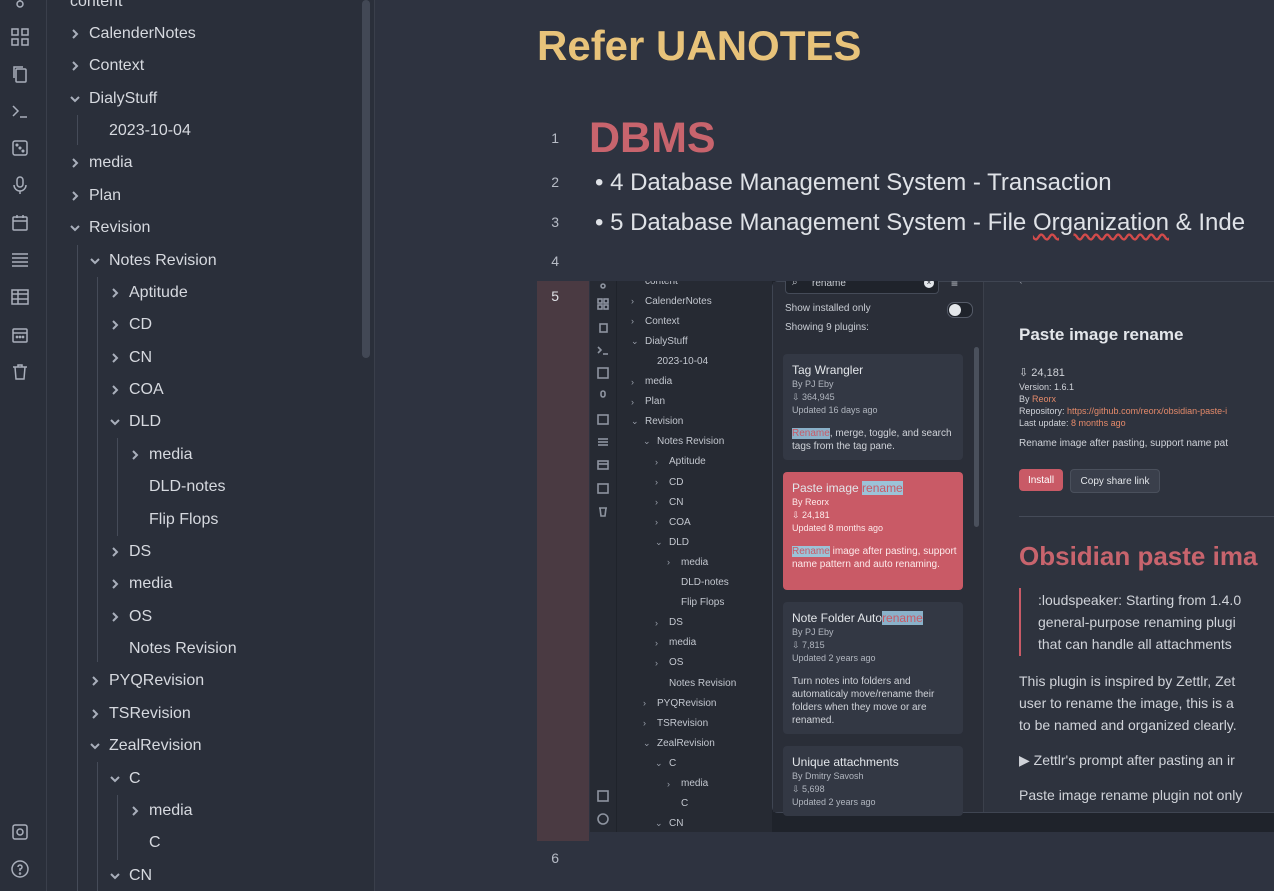 The width and height of the screenshot is (1274, 891). What do you see at coordinates (108, 228) in the screenshot?
I see `tree-item-revision: Revision` at bounding box center [108, 228].